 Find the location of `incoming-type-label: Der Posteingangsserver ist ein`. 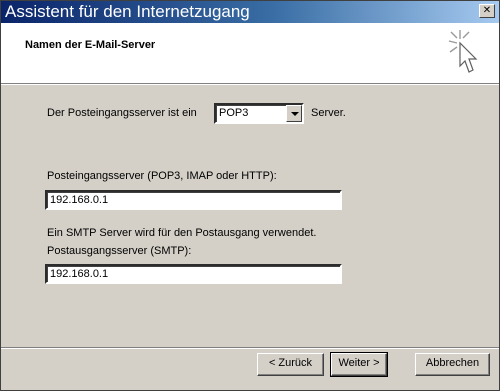

incoming-type-label: Der Posteingangsserver ist ein is located at coordinates (122, 113).